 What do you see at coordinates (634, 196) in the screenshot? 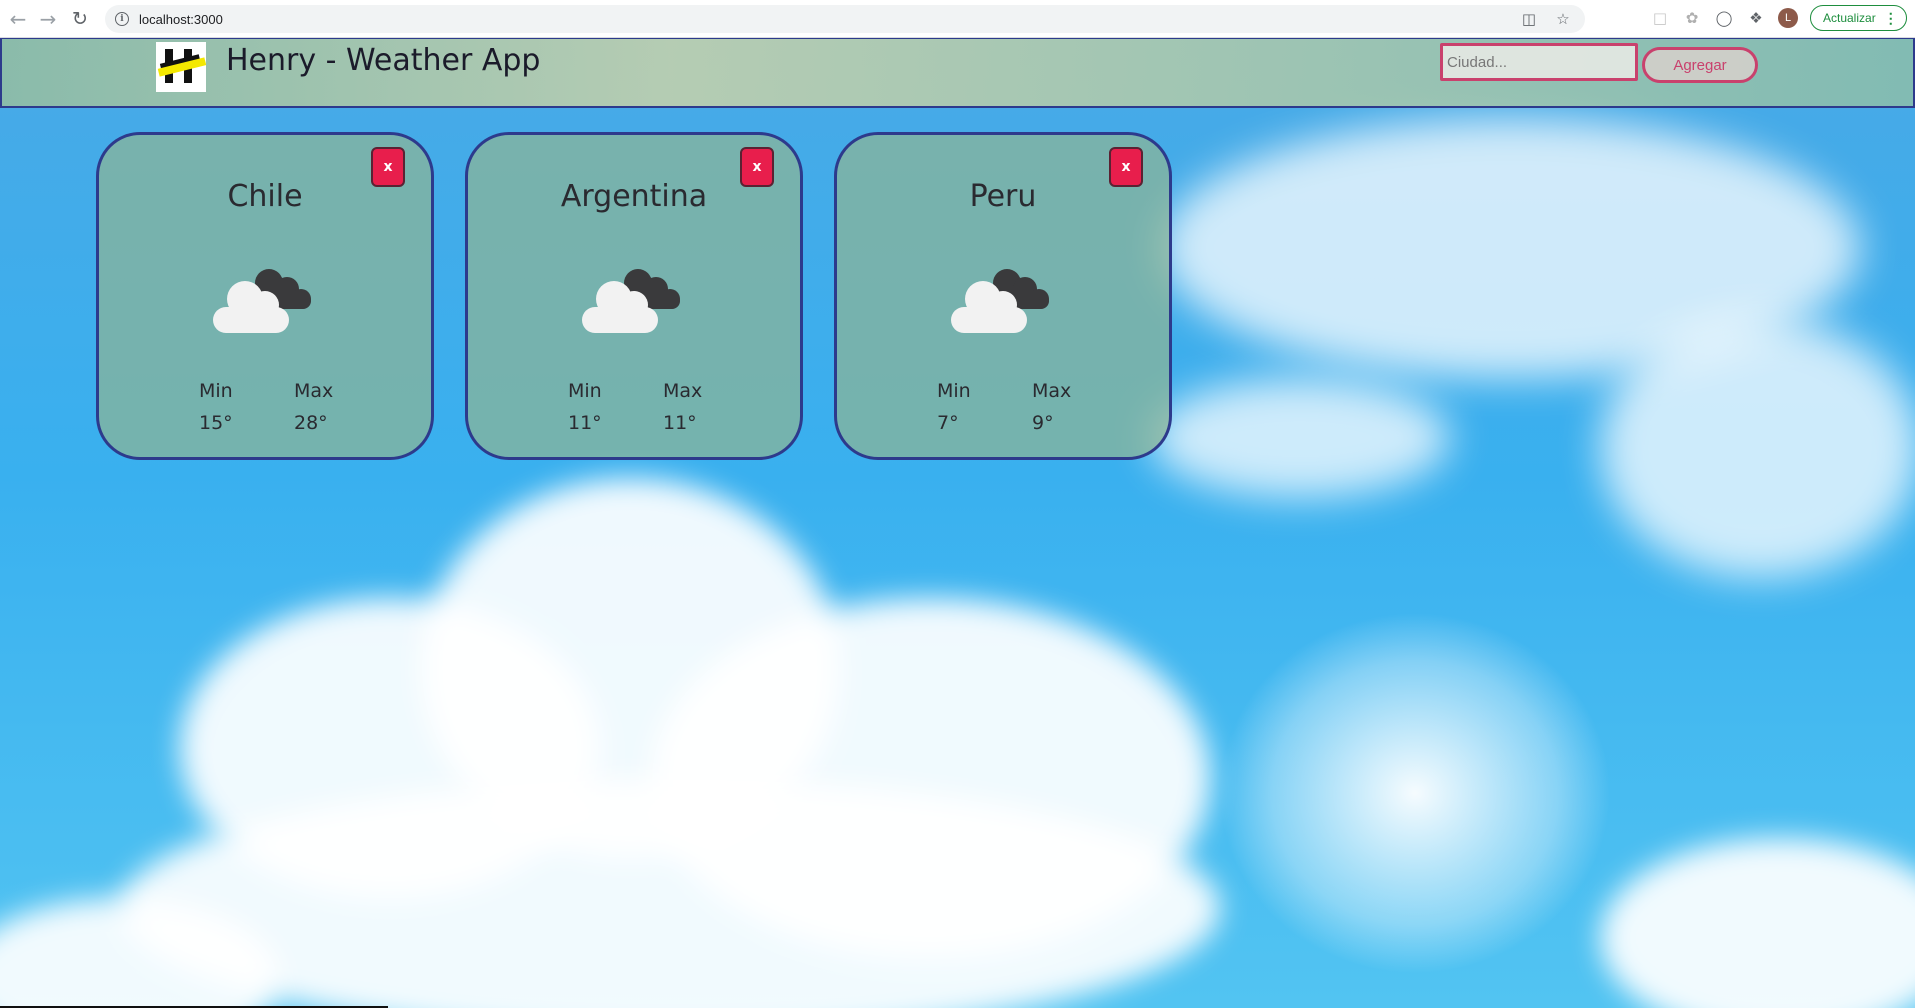
I see `city-name: Argentina` at bounding box center [634, 196].